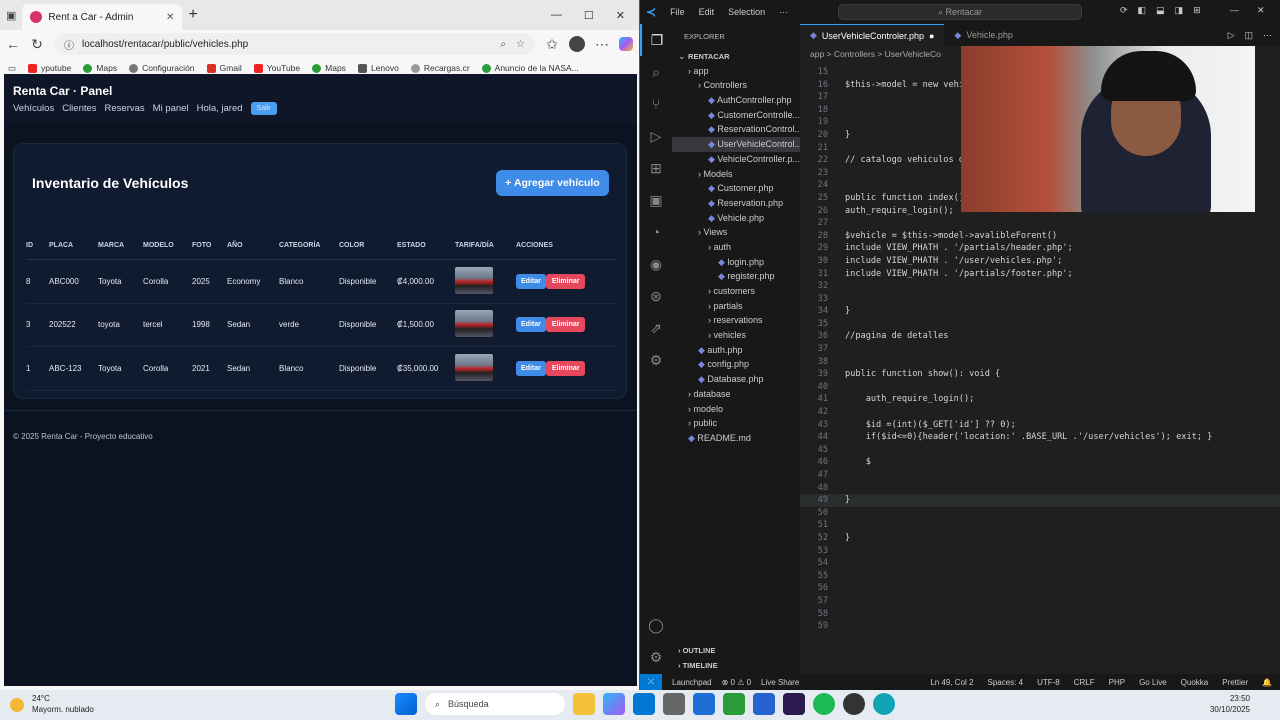  I want to click on tree-folder: › Models, so click(736, 174).